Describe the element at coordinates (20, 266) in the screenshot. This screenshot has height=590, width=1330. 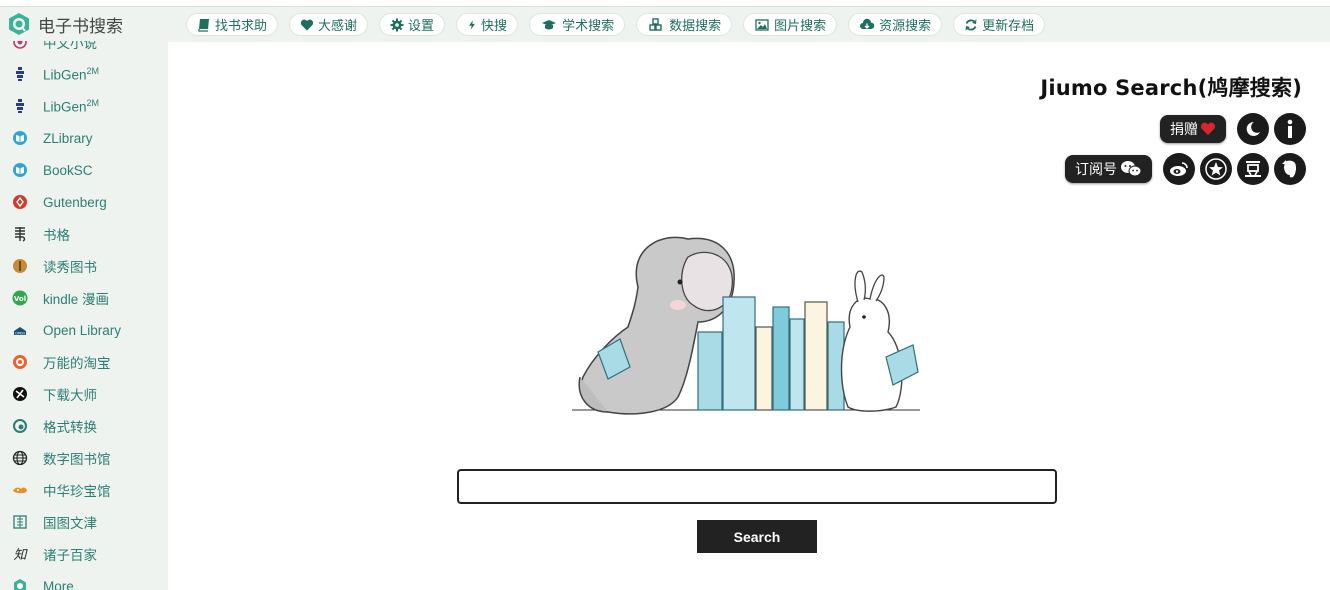
I see `duxiu-icon` at that location.